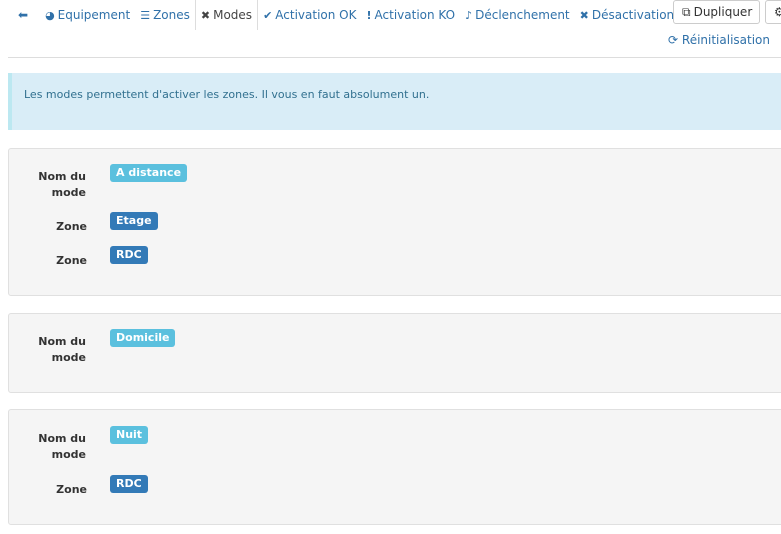  Describe the element at coordinates (773, 12) in the screenshot. I see `settings-button: ⚙` at that location.